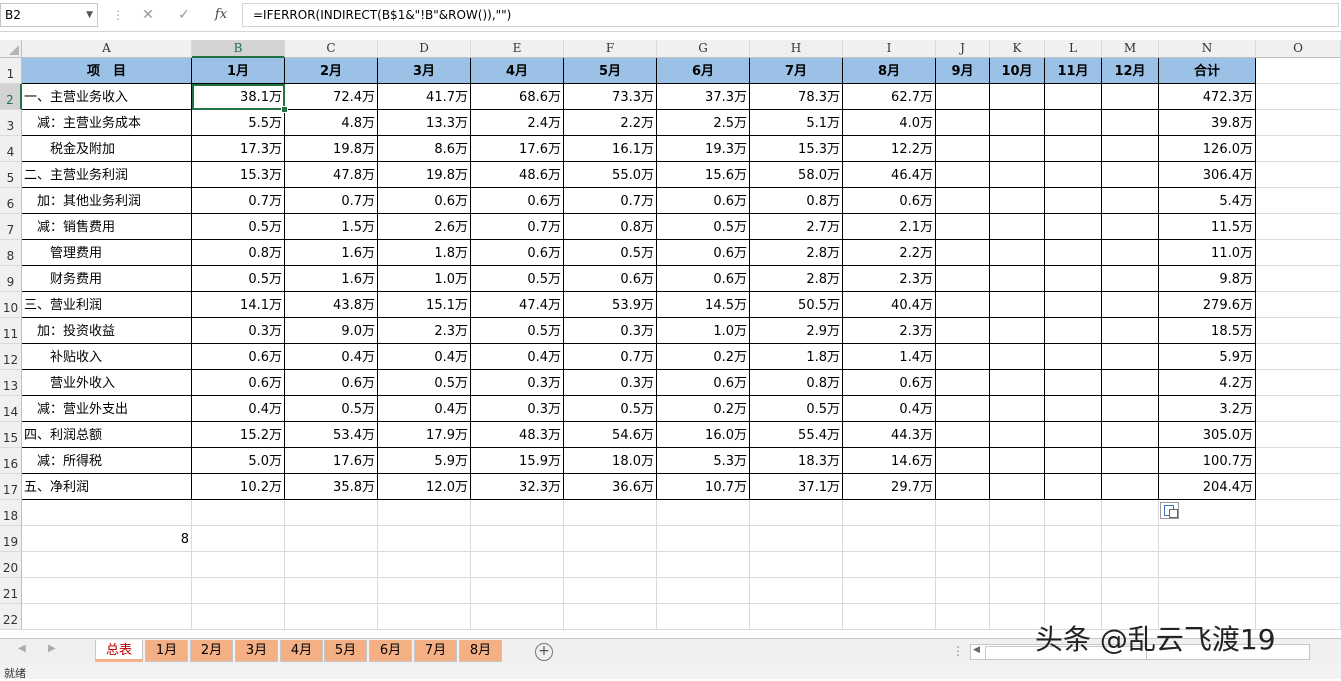 The height and width of the screenshot is (681, 1341). I want to click on value-cell: 11.0万, so click(1207, 253).